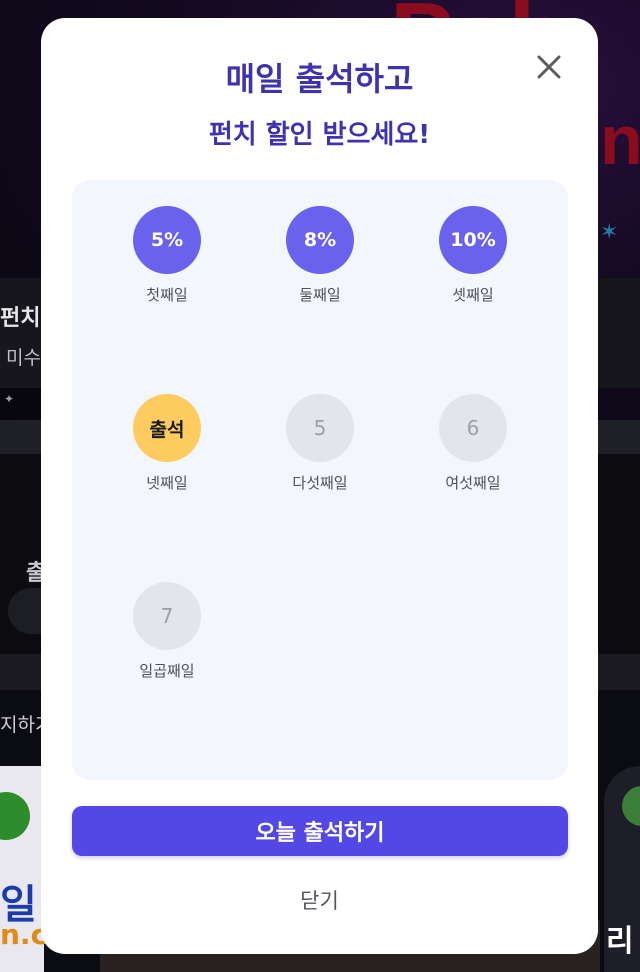  Describe the element at coordinates (320, 240) in the screenshot. I see `day-badge: 8%` at that location.